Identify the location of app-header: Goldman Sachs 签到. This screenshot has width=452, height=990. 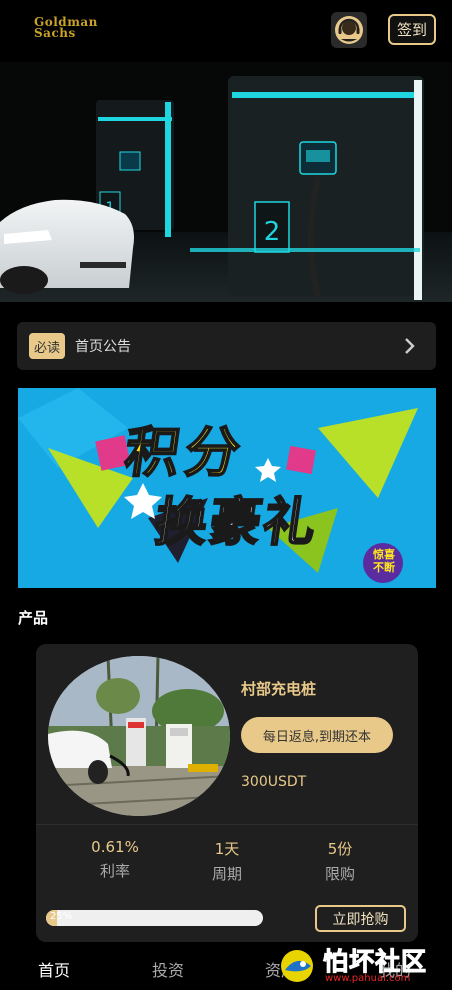
(226, 31).